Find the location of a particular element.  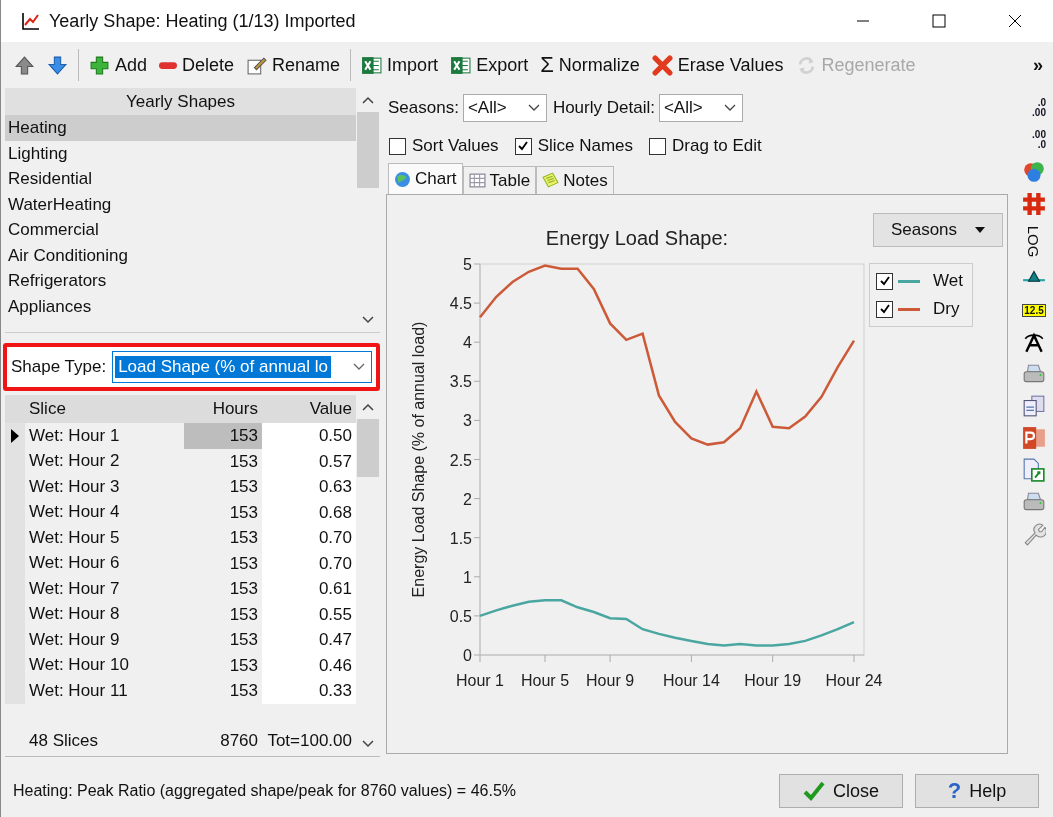

checkmark-icon is located at coordinates (814, 791).